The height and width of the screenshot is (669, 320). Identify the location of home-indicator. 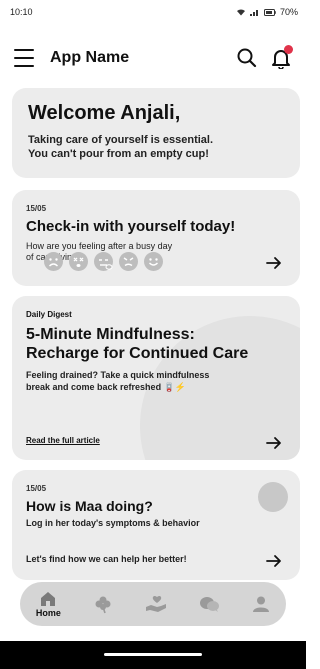
(153, 654).